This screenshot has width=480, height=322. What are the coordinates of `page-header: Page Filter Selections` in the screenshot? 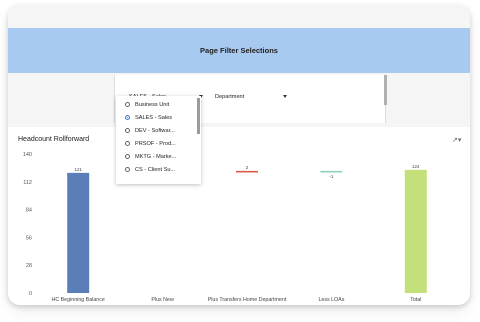 It's located at (239, 50).